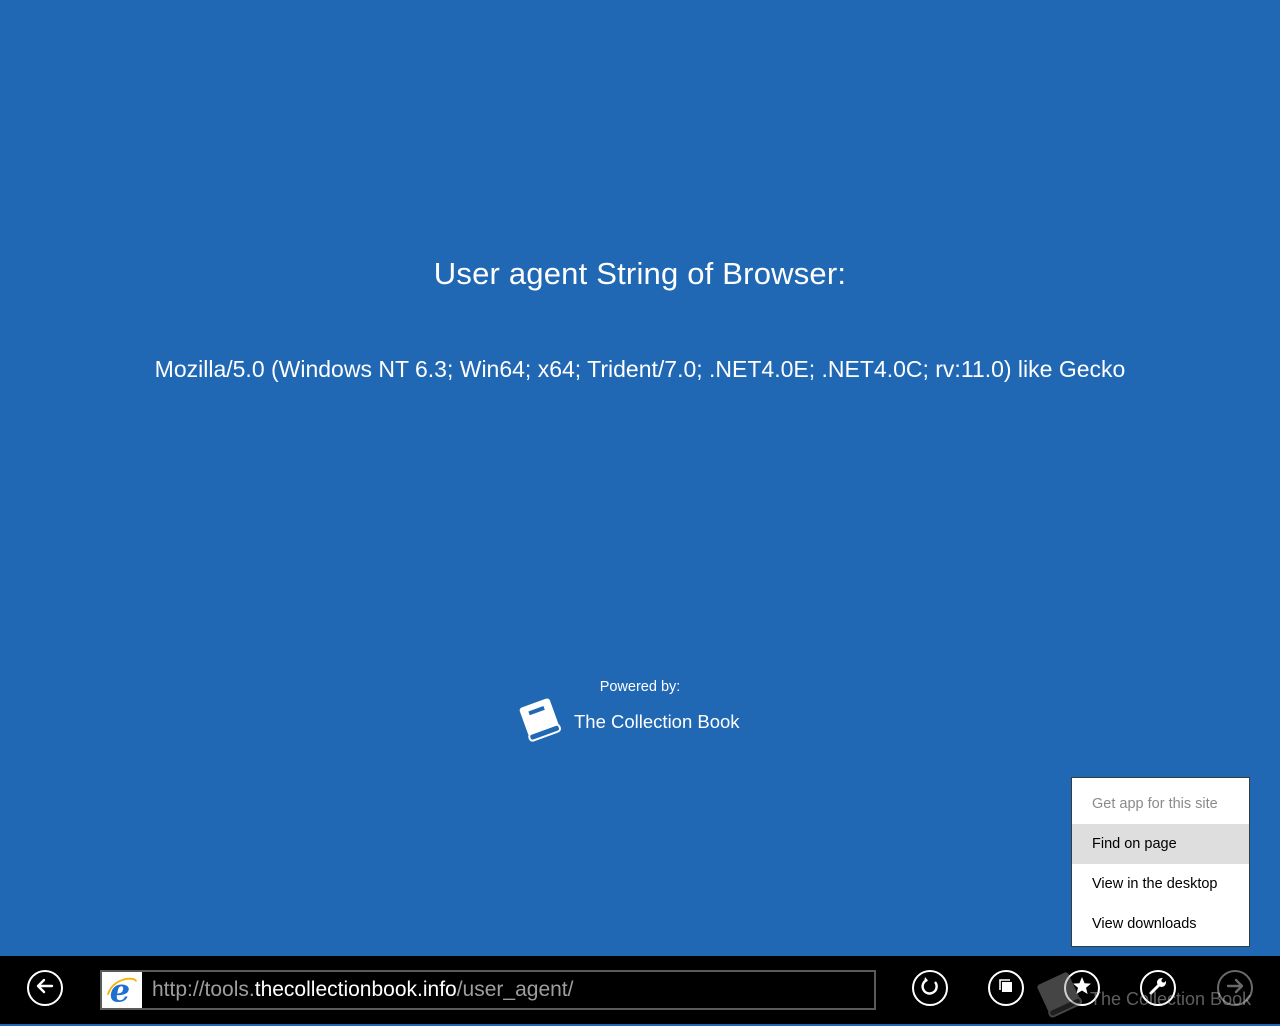 This screenshot has width=1280, height=1026. Describe the element at coordinates (640, 273) in the screenshot. I see `page-heading: User agent String of Browser:` at that location.